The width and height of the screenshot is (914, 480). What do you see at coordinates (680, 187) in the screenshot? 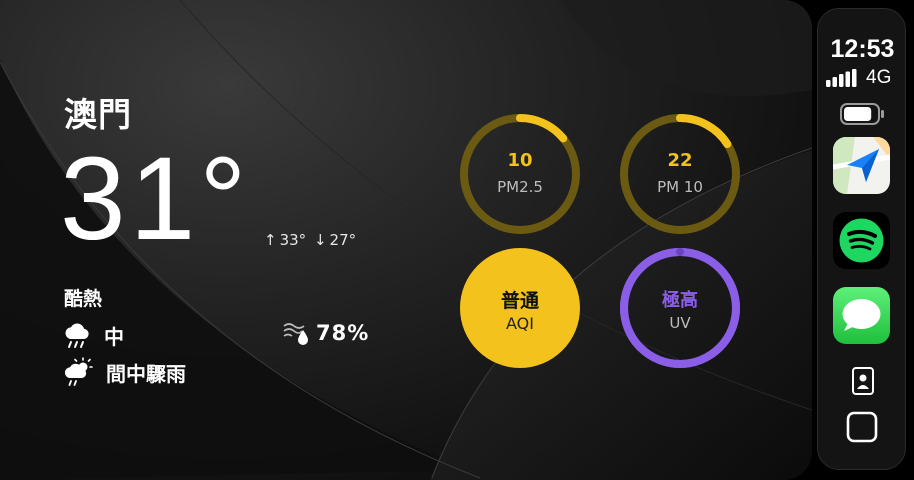
I see `pm10-label: PM 10` at bounding box center [680, 187].